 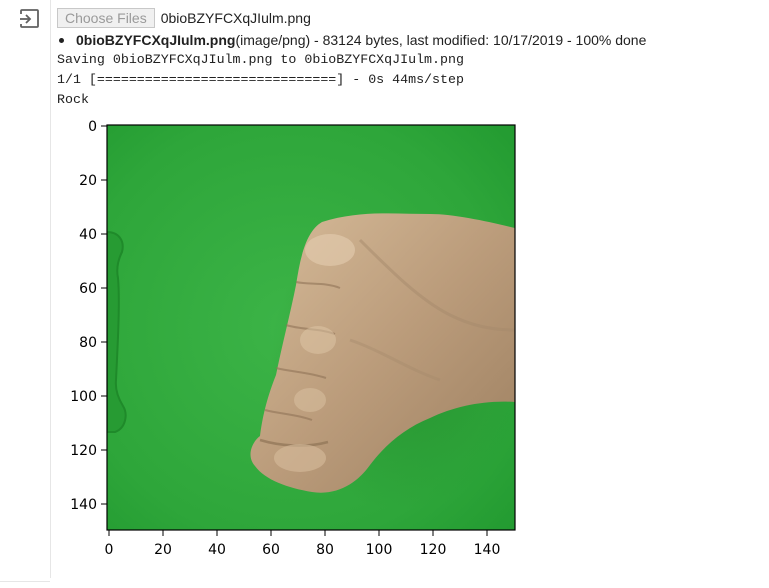 What do you see at coordinates (25, 289) in the screenshot?
I see `cell-gutter` at bounding box center [25, 289].